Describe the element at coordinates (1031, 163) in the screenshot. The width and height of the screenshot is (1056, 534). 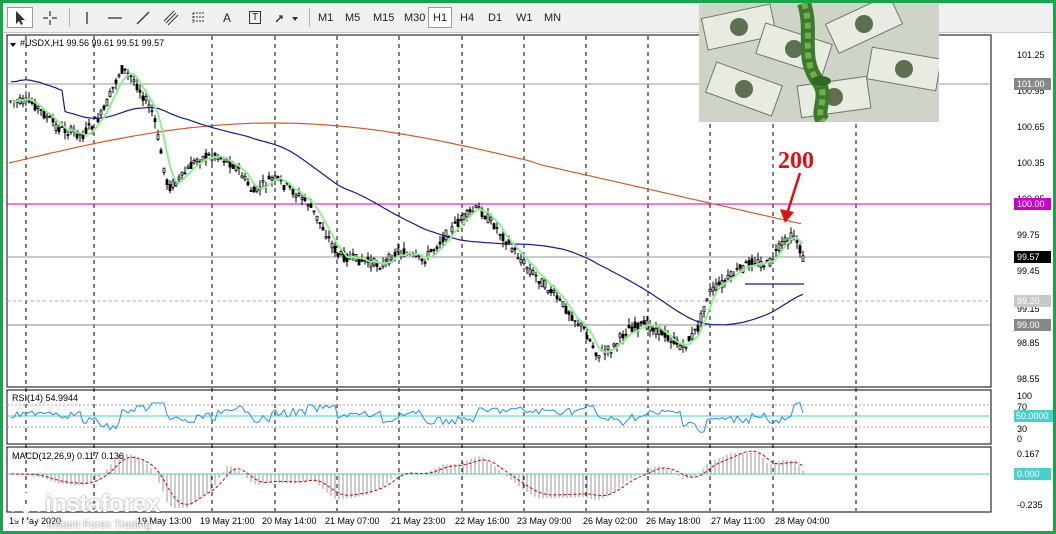
I see `price-tick: 100.35` at that location.